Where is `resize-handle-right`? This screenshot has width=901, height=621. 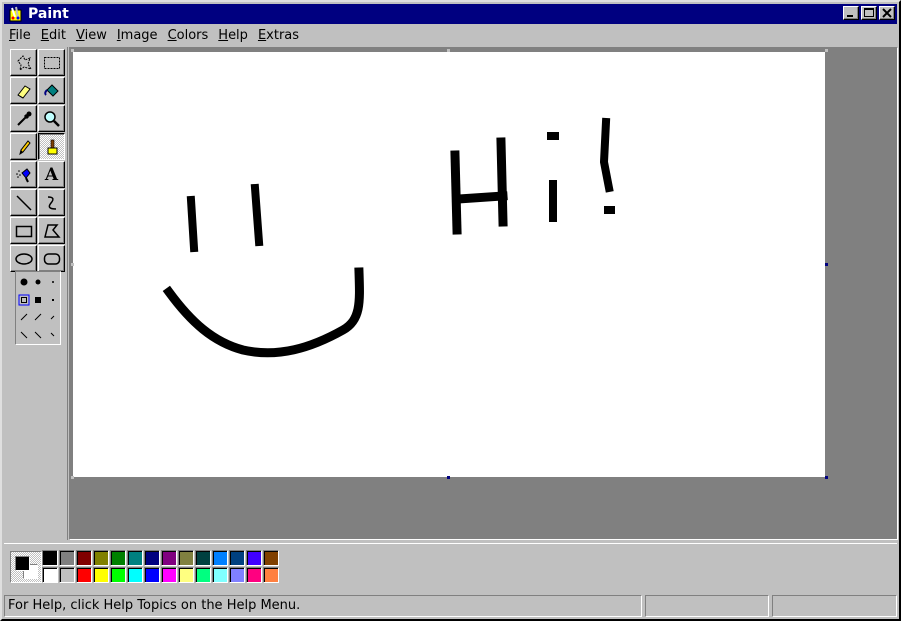
resize-handle-right is located at coordinates (826, 264).